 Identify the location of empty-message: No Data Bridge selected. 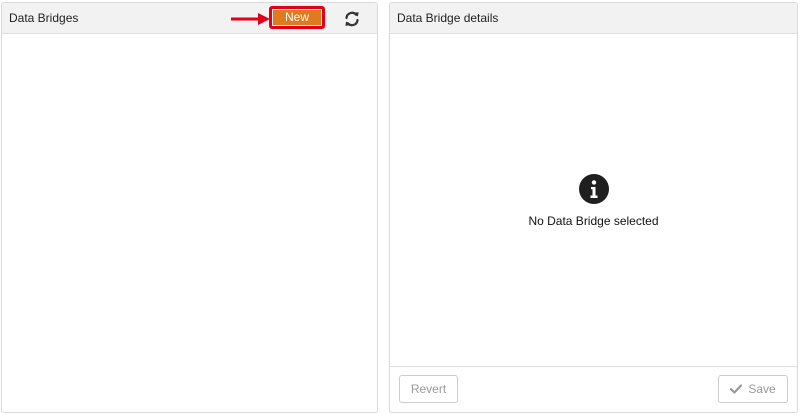
(593, 221).